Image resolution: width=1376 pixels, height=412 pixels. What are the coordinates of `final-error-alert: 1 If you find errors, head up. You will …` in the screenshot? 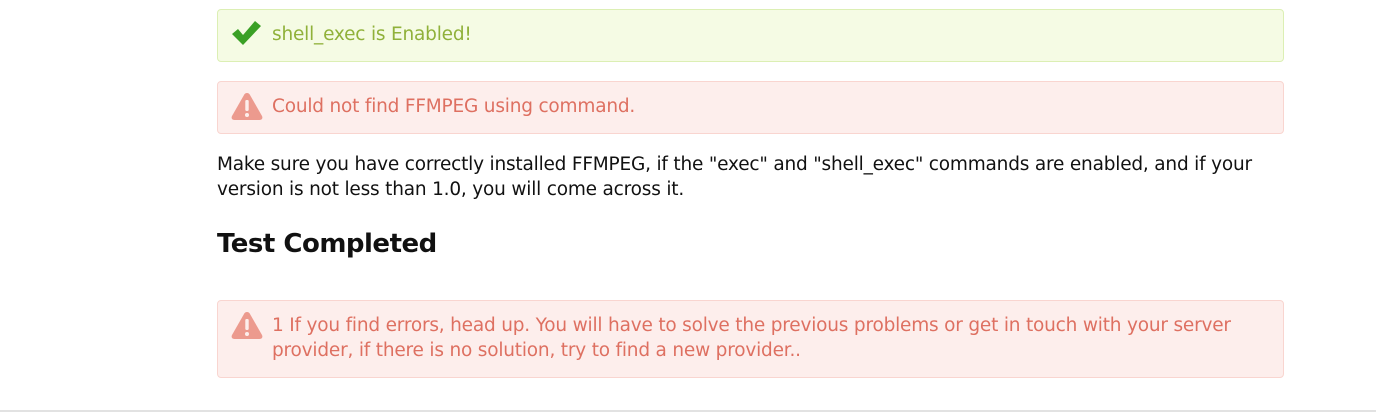 It's located at (750, 339).